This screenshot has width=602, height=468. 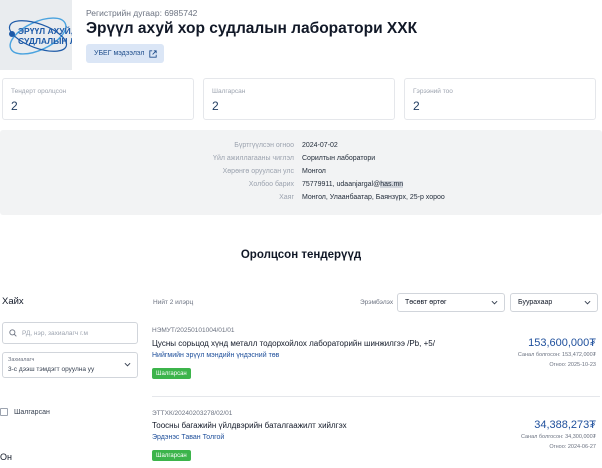 What do you see at coordinates (4, 412) in the screenshot?
I see `won-checkbox` at bounding box center [4, 412].